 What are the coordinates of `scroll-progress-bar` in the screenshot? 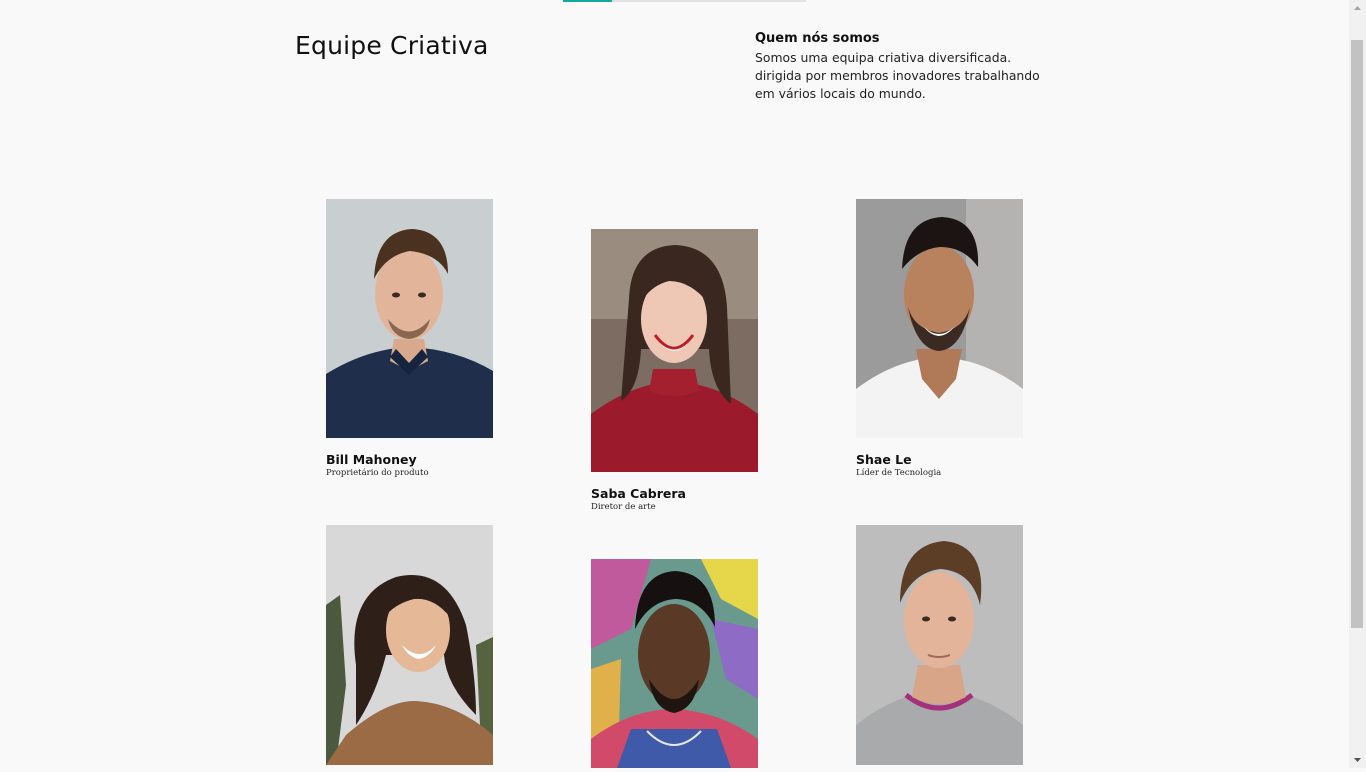 It's located at (684, 1).